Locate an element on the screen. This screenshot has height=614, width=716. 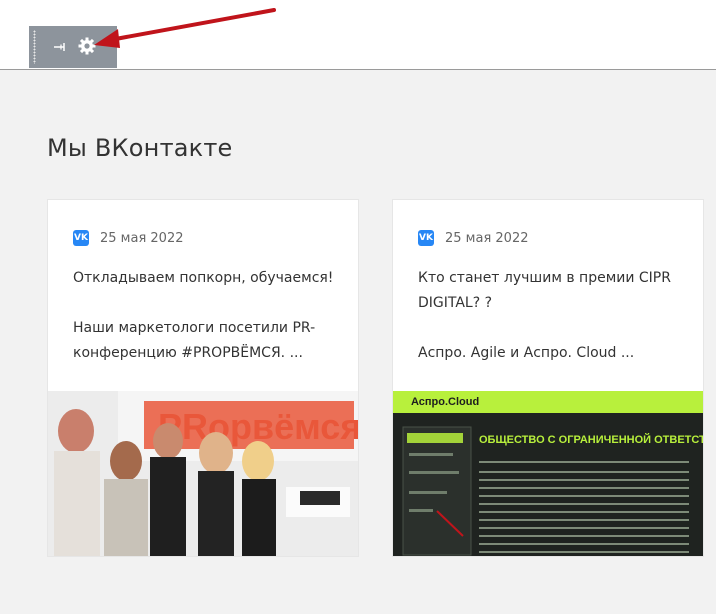
gear-icon is located at coordinates (87, 46).